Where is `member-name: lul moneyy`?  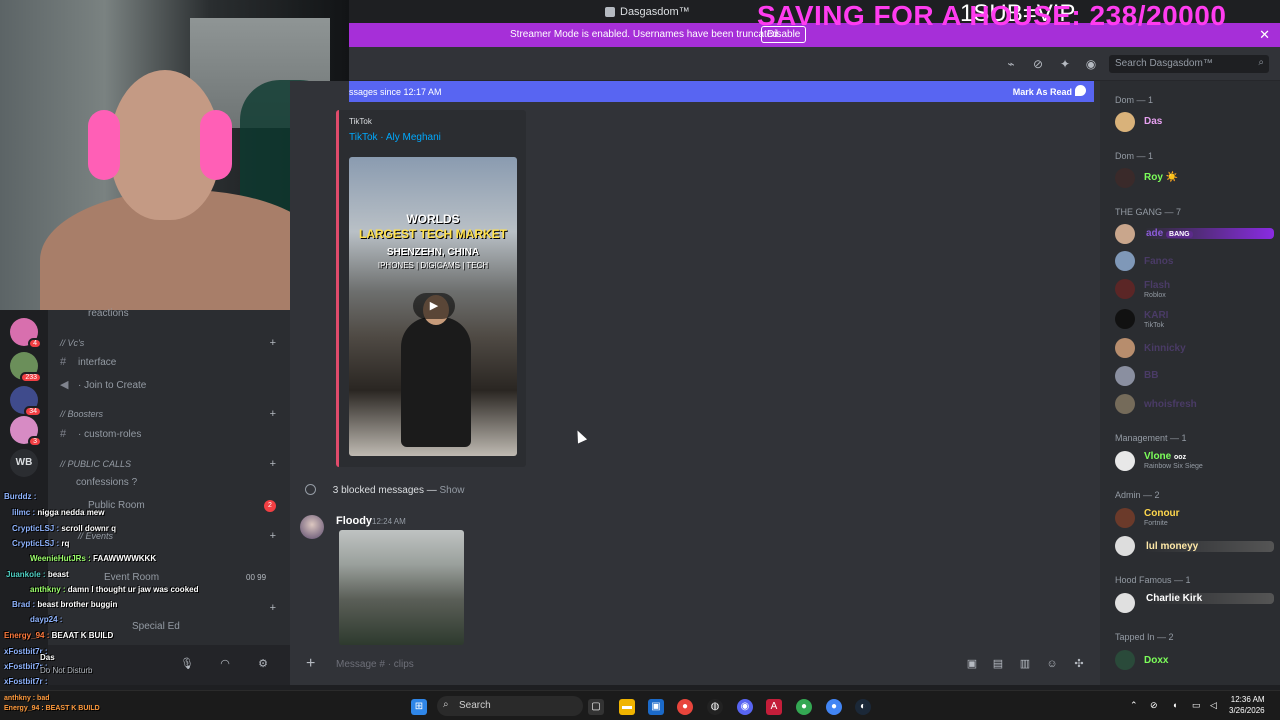 member-name: lul moneyy is located at coordinates (1209, 546).